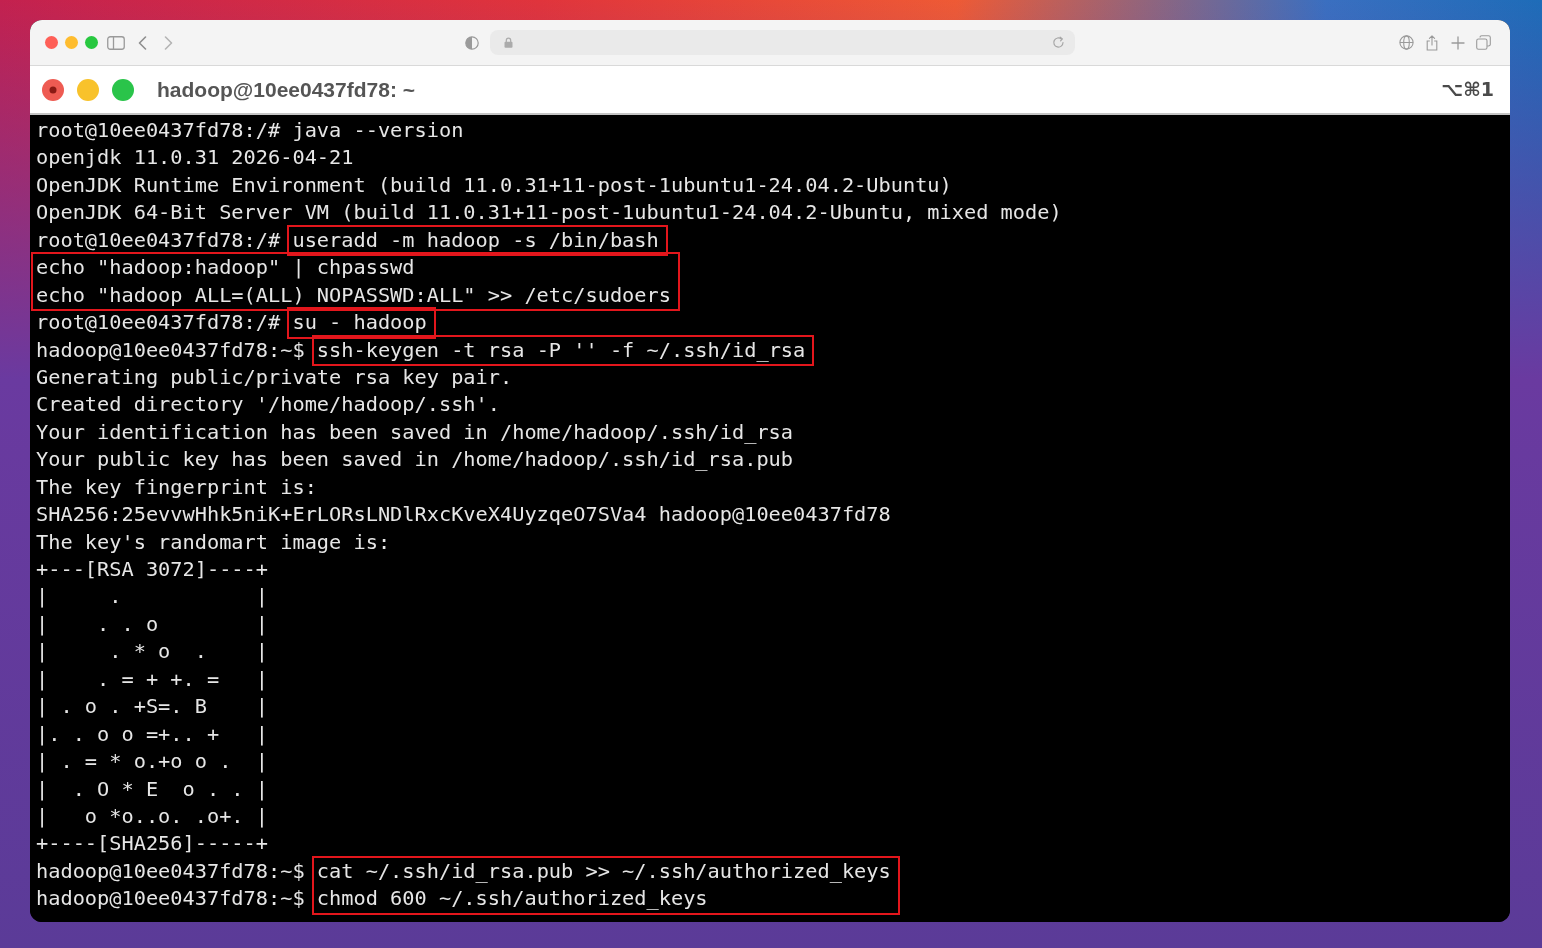 This screenshot has width=1542, height=948. What do you see at coordinates (561, 350) in the screenshot?
I see `command-text: ssh-keygen -t rsa -P '' -f ~/.ssh/id_rsa` at bounding box center [561, 350].